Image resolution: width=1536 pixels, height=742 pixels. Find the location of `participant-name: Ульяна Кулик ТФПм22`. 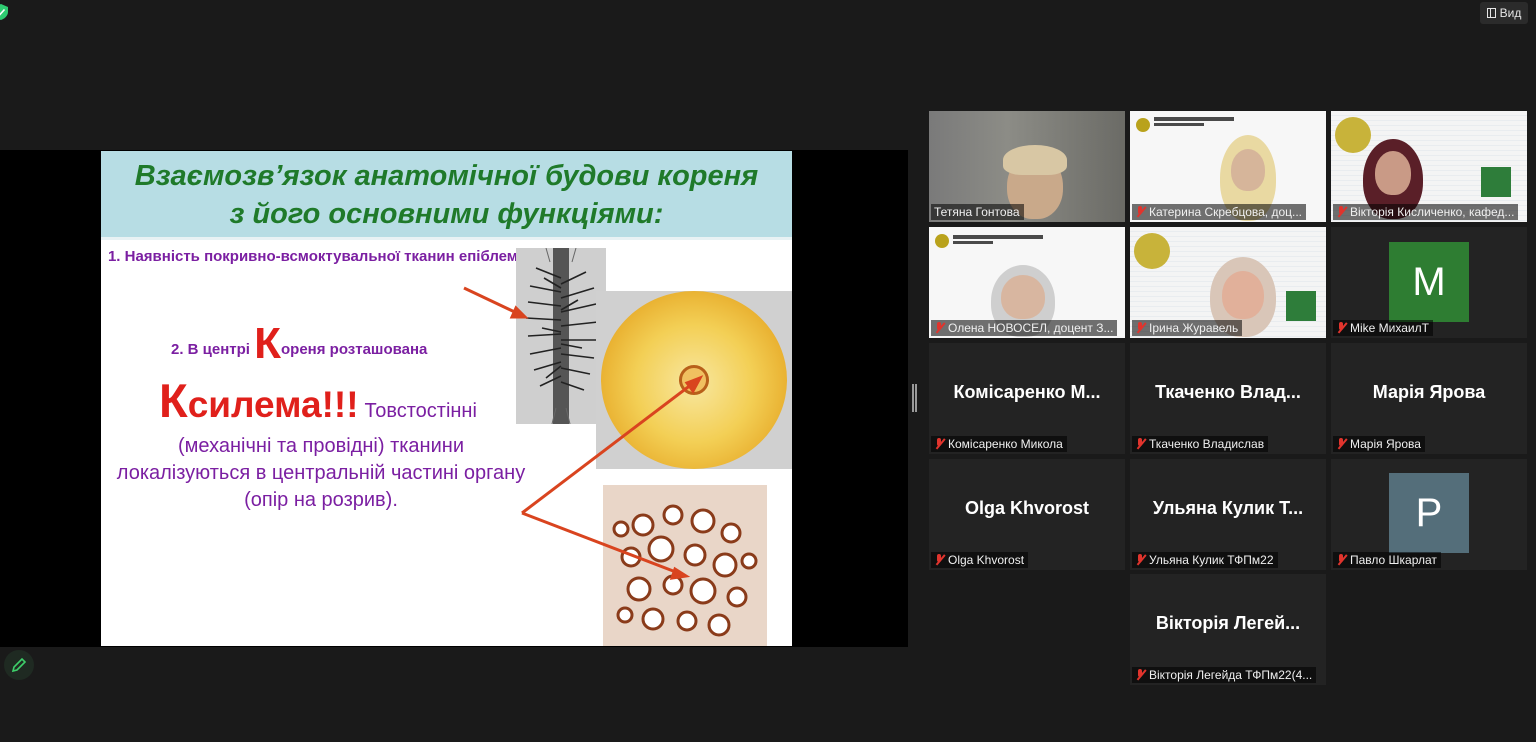

participant-name: Ульяна Кулик ТФПм22 is located at coordinates (1211, 560).